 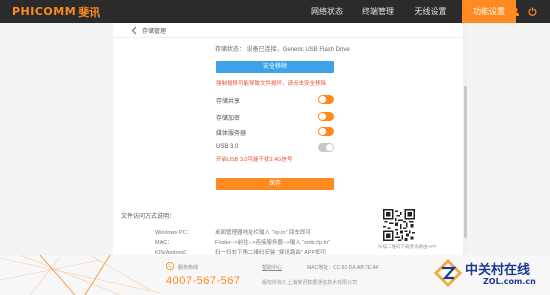 I want to click on power-icon, so click(x=532, y=11).